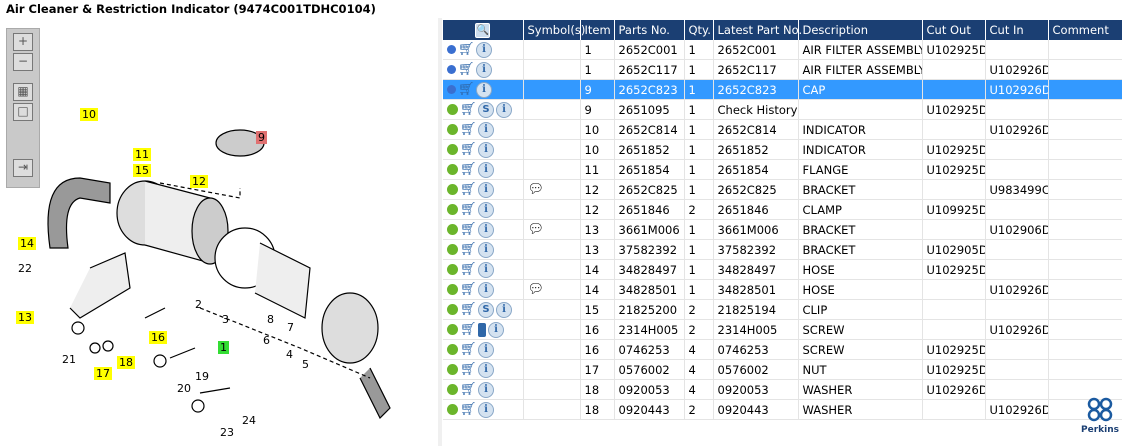  I want to click on callout-17: 17, so click(103, 373).